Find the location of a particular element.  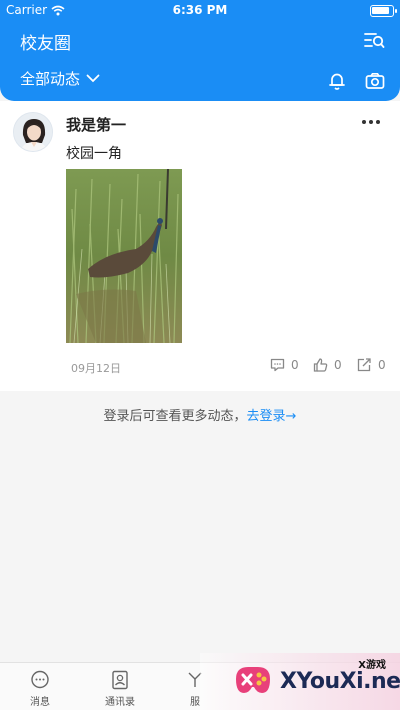

more-options-button is located at coordinates (371, 122).